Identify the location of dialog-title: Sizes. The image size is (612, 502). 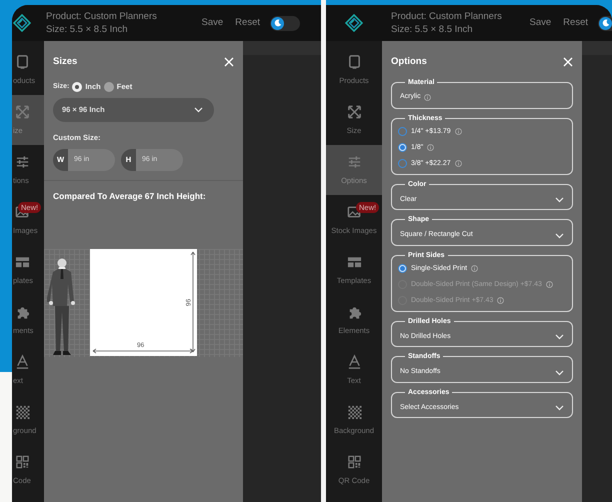
(65, 62).